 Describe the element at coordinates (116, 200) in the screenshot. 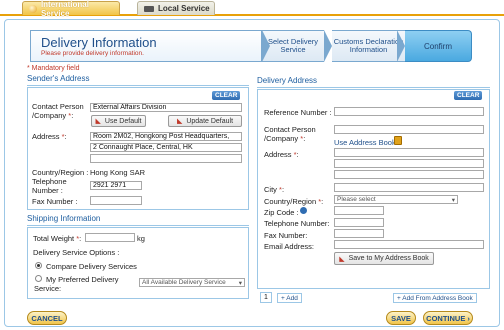

I see `sender-fax-input` at that location.